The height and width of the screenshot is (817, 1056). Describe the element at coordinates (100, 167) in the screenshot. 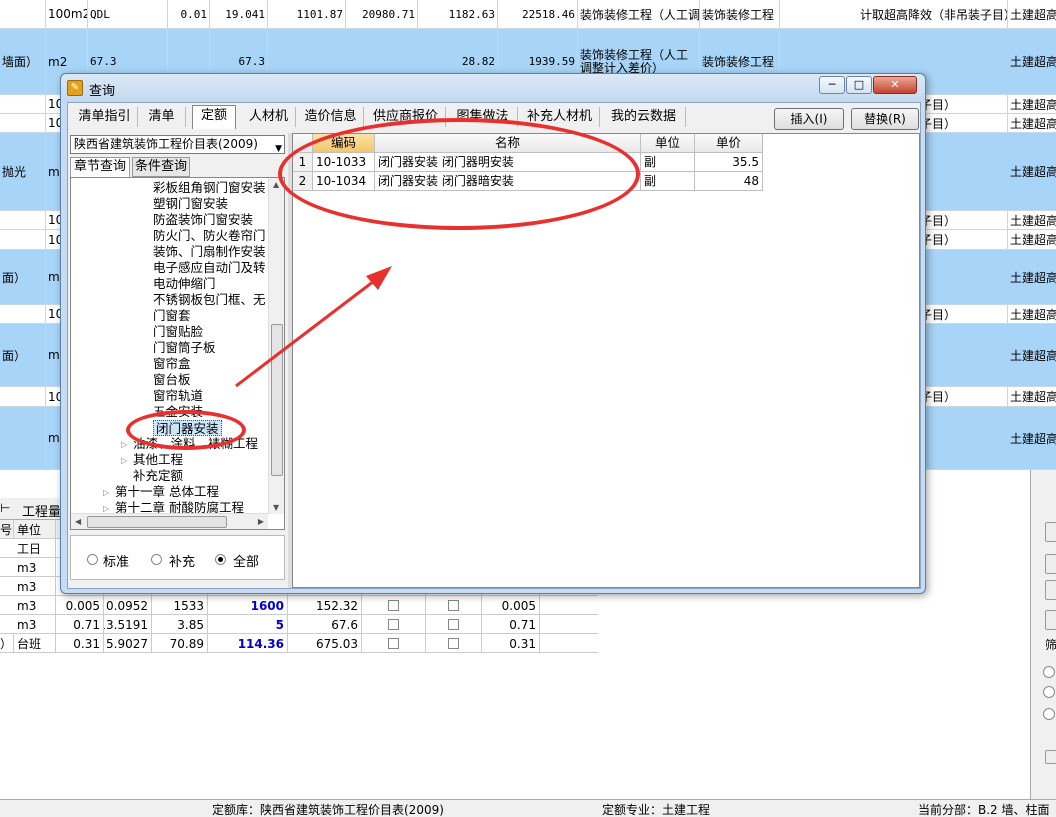

I see `subtab-chapter-query: 章节查询` at that location.